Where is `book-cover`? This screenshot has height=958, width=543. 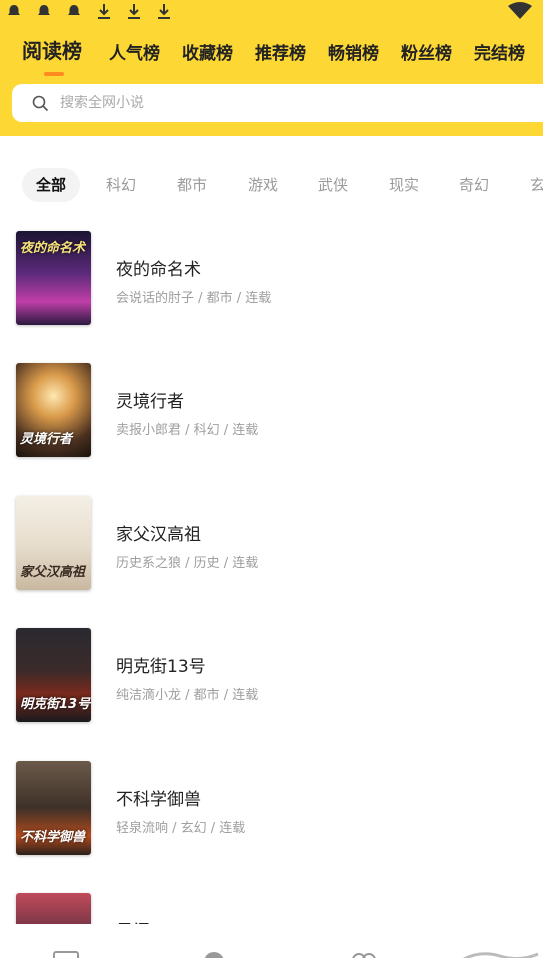
book-cover is located at coordinates (53, 909).